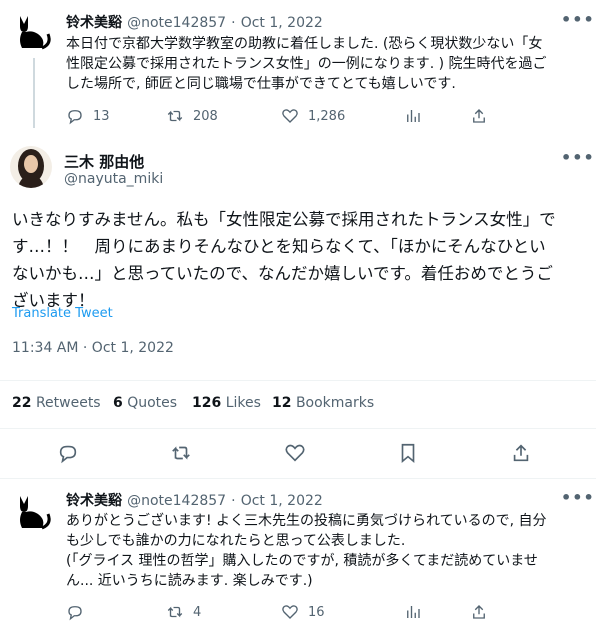 The height and width of the screenshot is (628, 596). Describe the element at coordinates (207, 403) in the screenshot. I see `likes-number: 126` at that location.